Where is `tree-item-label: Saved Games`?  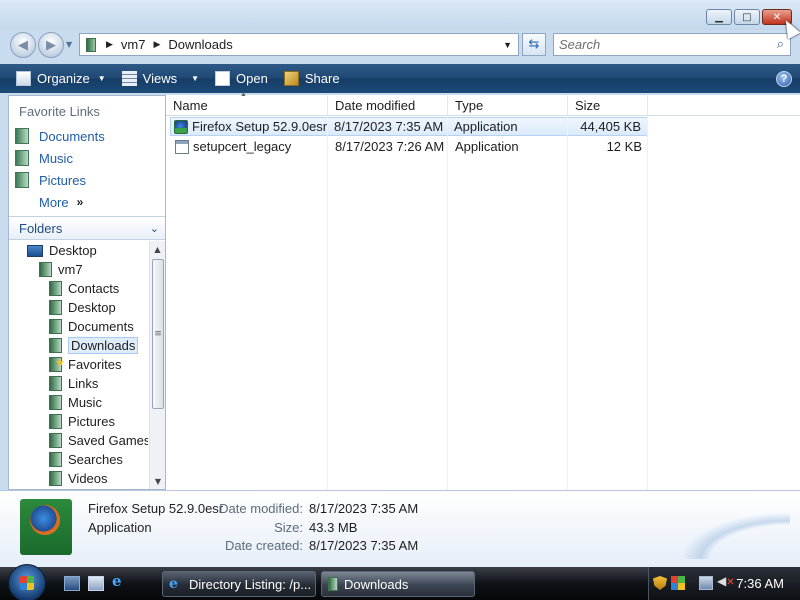 tree-item-label: Saved Games is located at coordinates (108, 440).